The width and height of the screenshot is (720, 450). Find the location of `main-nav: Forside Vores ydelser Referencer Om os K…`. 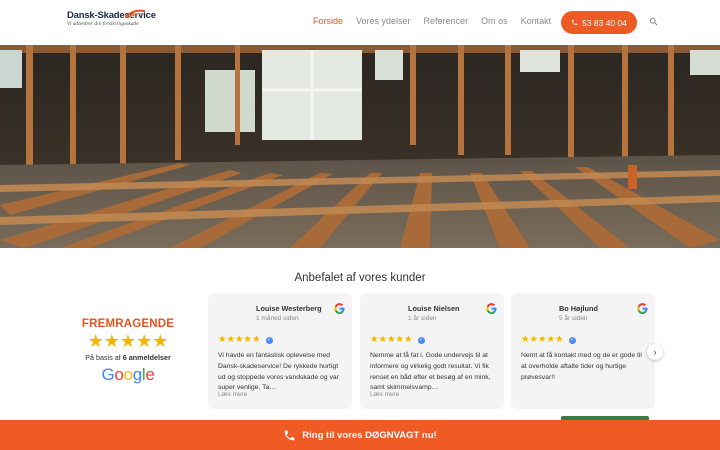

main-nav: Forside Vores ydelser Referencer Om os K… is located at coordinates (438, 21).